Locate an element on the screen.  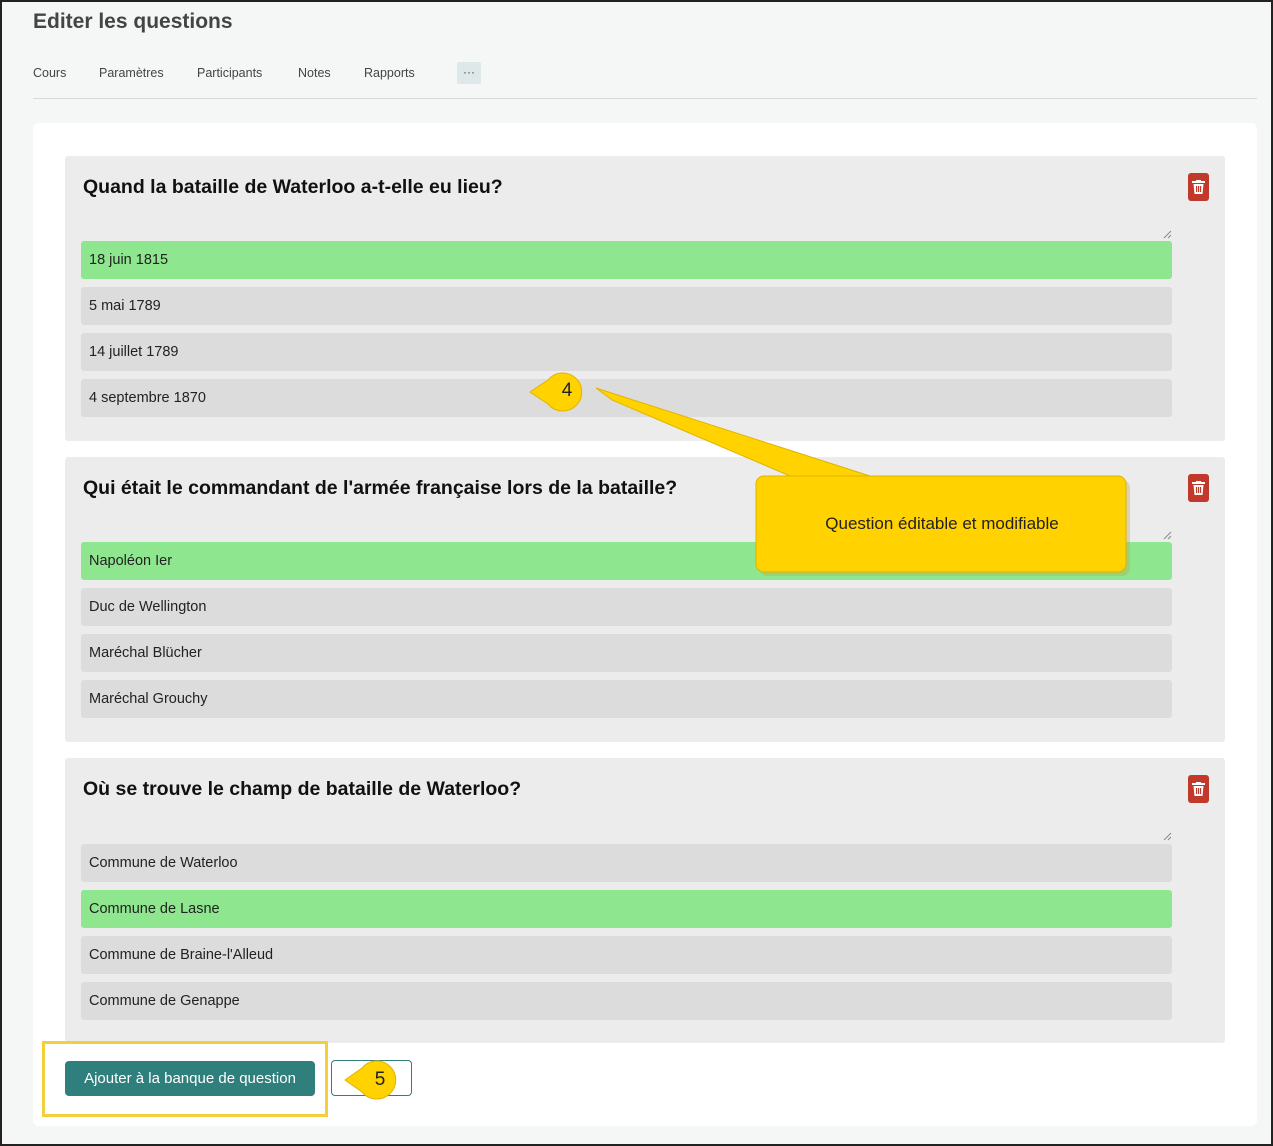
callout-pointer is located at coordinates (733, 432).